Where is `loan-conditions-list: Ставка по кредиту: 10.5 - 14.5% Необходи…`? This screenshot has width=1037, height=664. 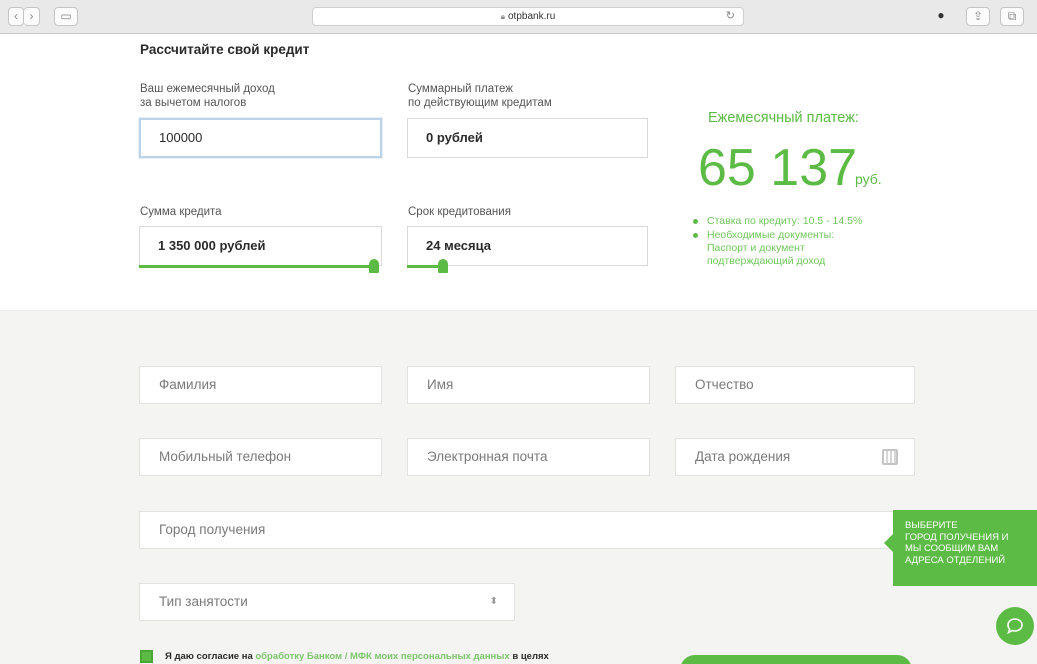 loan-conditions-list: Ставка по кредиту: 10.5 - 14.5% Необходи… is located at coordinates (777, 242).